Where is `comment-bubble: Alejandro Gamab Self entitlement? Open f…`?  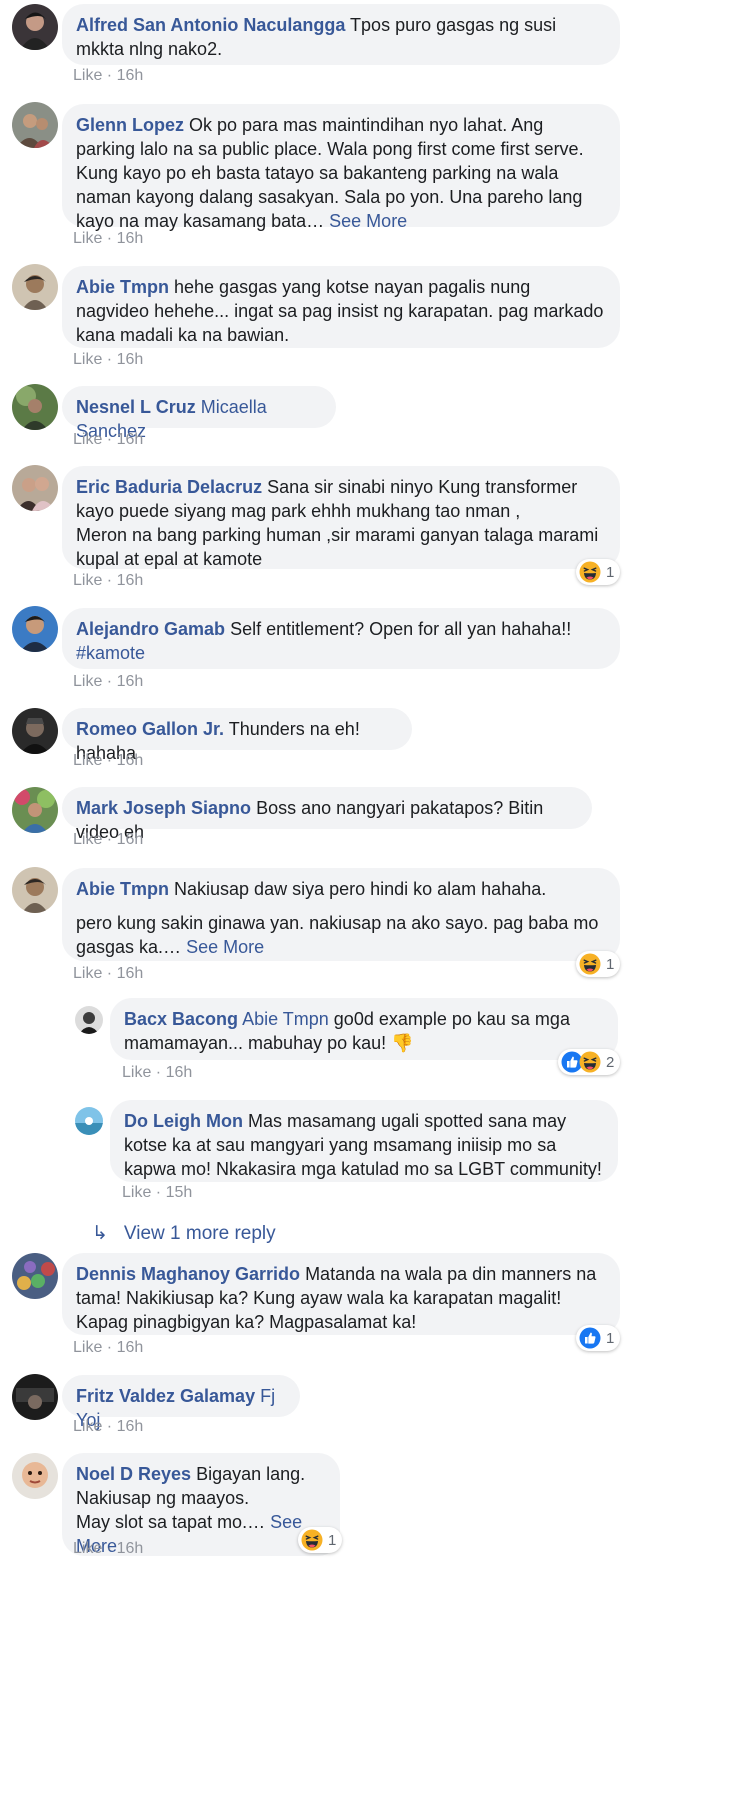
comment-bubble: Alejandro Gamab Self entitlement? Open f… is located at coordinates (341, 638).